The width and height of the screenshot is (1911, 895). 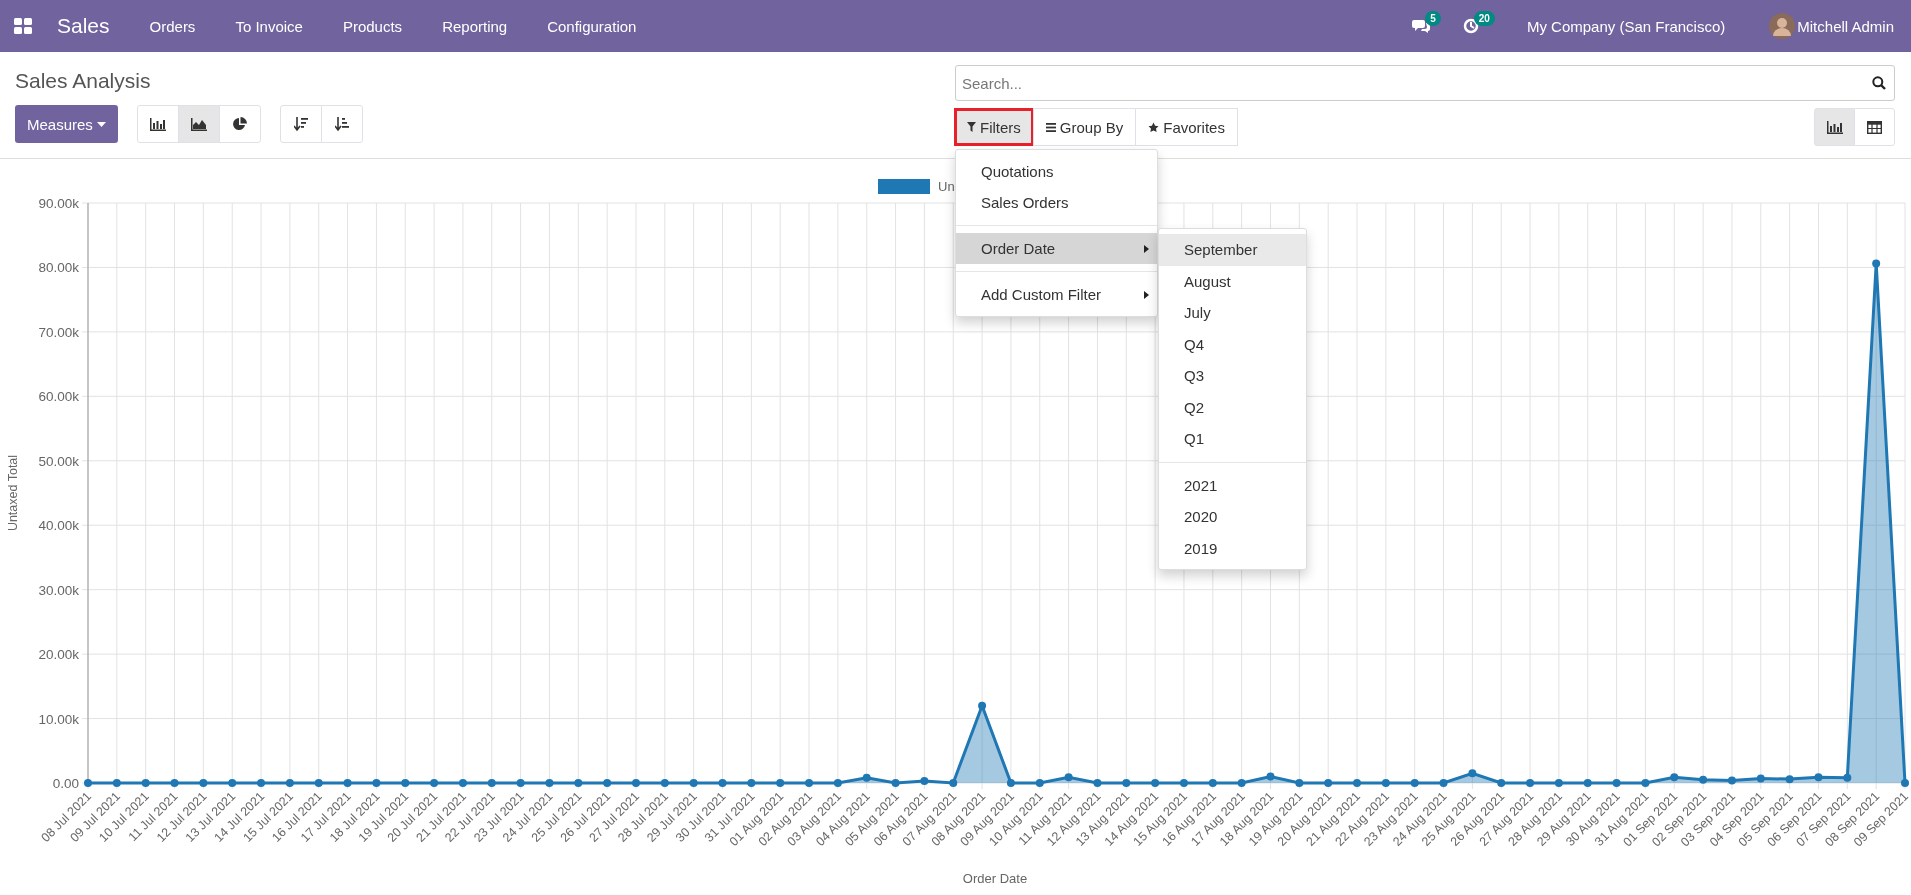 What do you see at coordinates (66, 124) in the screenshot?
I see `measures-button: Measures` at bounding box center [66, 124].